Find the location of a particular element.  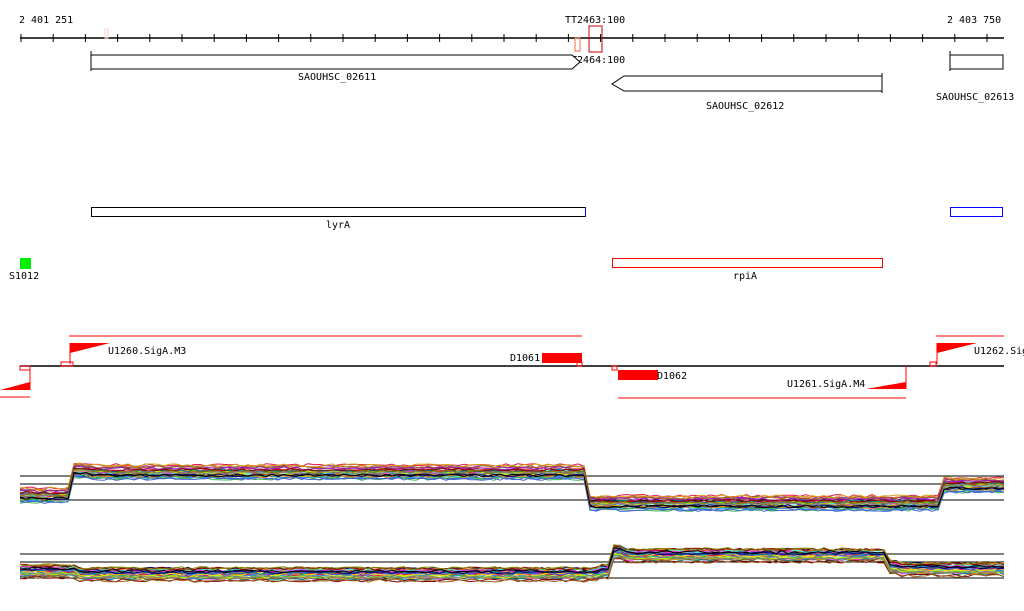

gene-SAOUHSC_02612: SAOUHSC_02612 is located at coordinates (747, 92).